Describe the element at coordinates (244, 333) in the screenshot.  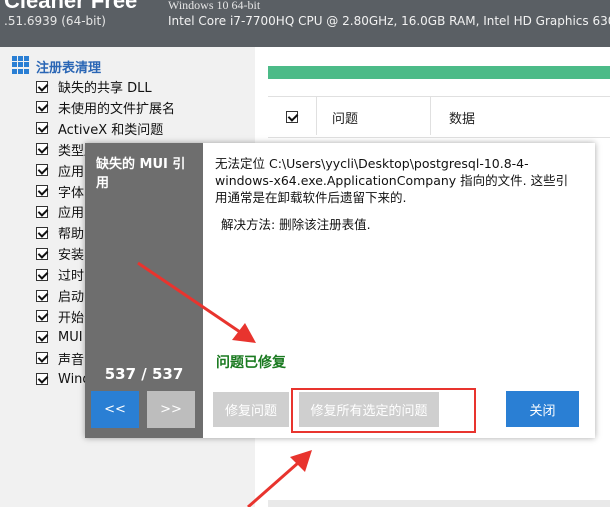
I see `annotation-arrowhead` at that location.